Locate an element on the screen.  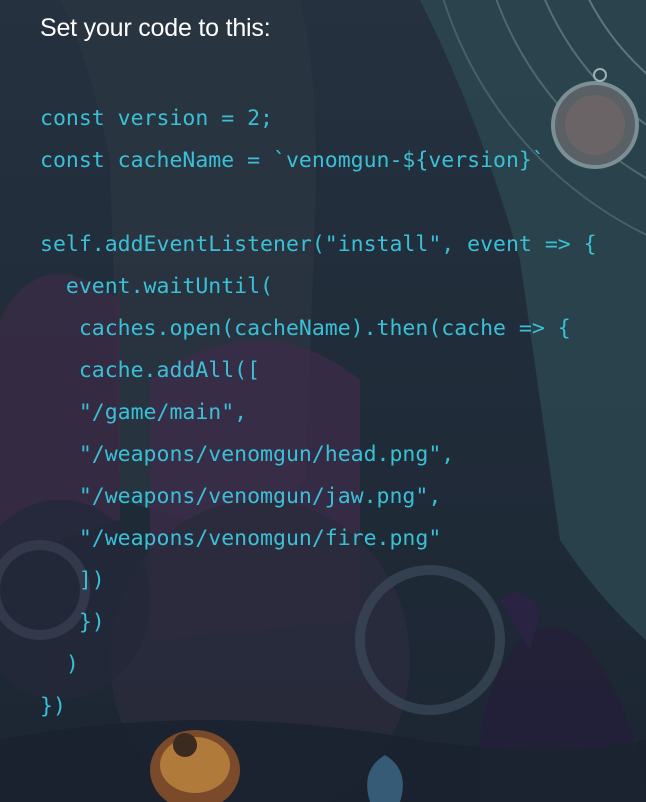
code-line: ) is located at coordinates (59, 664).